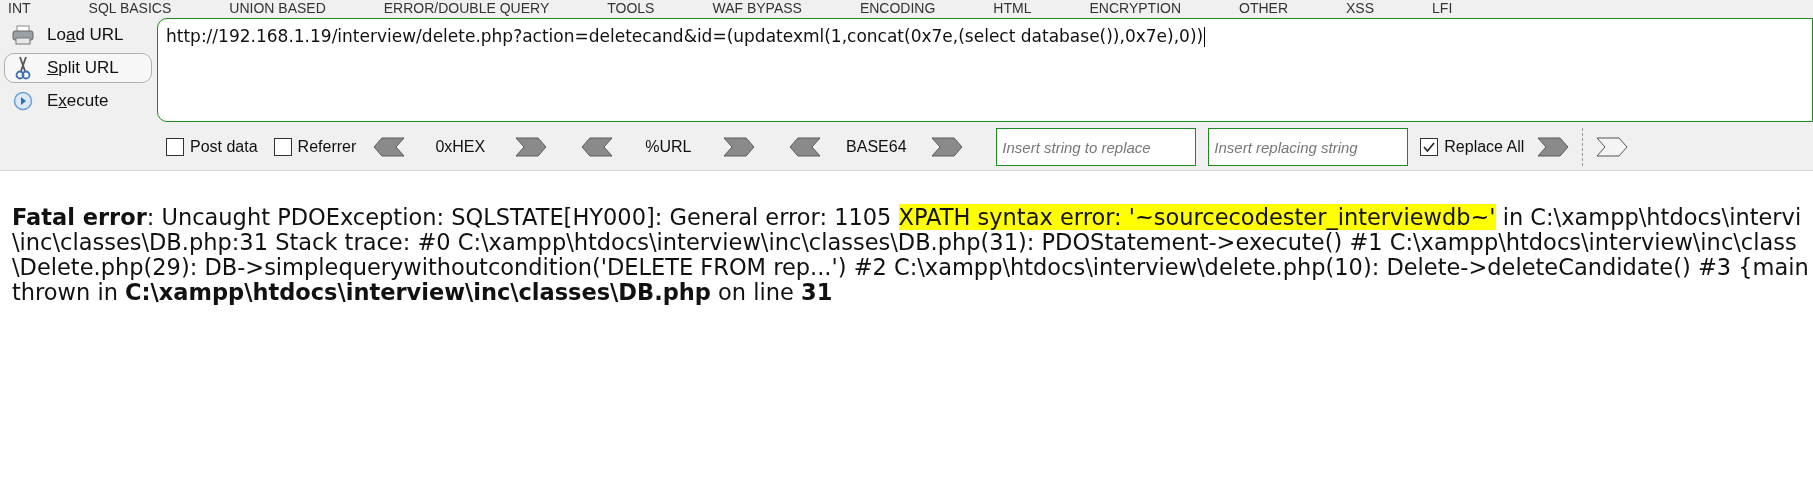 The height and width of the screenshot is (479, 1813). What do you see at coordinates (23, 101) in the screenshot?
I see `play-icon` at bounding box center [23, 101].